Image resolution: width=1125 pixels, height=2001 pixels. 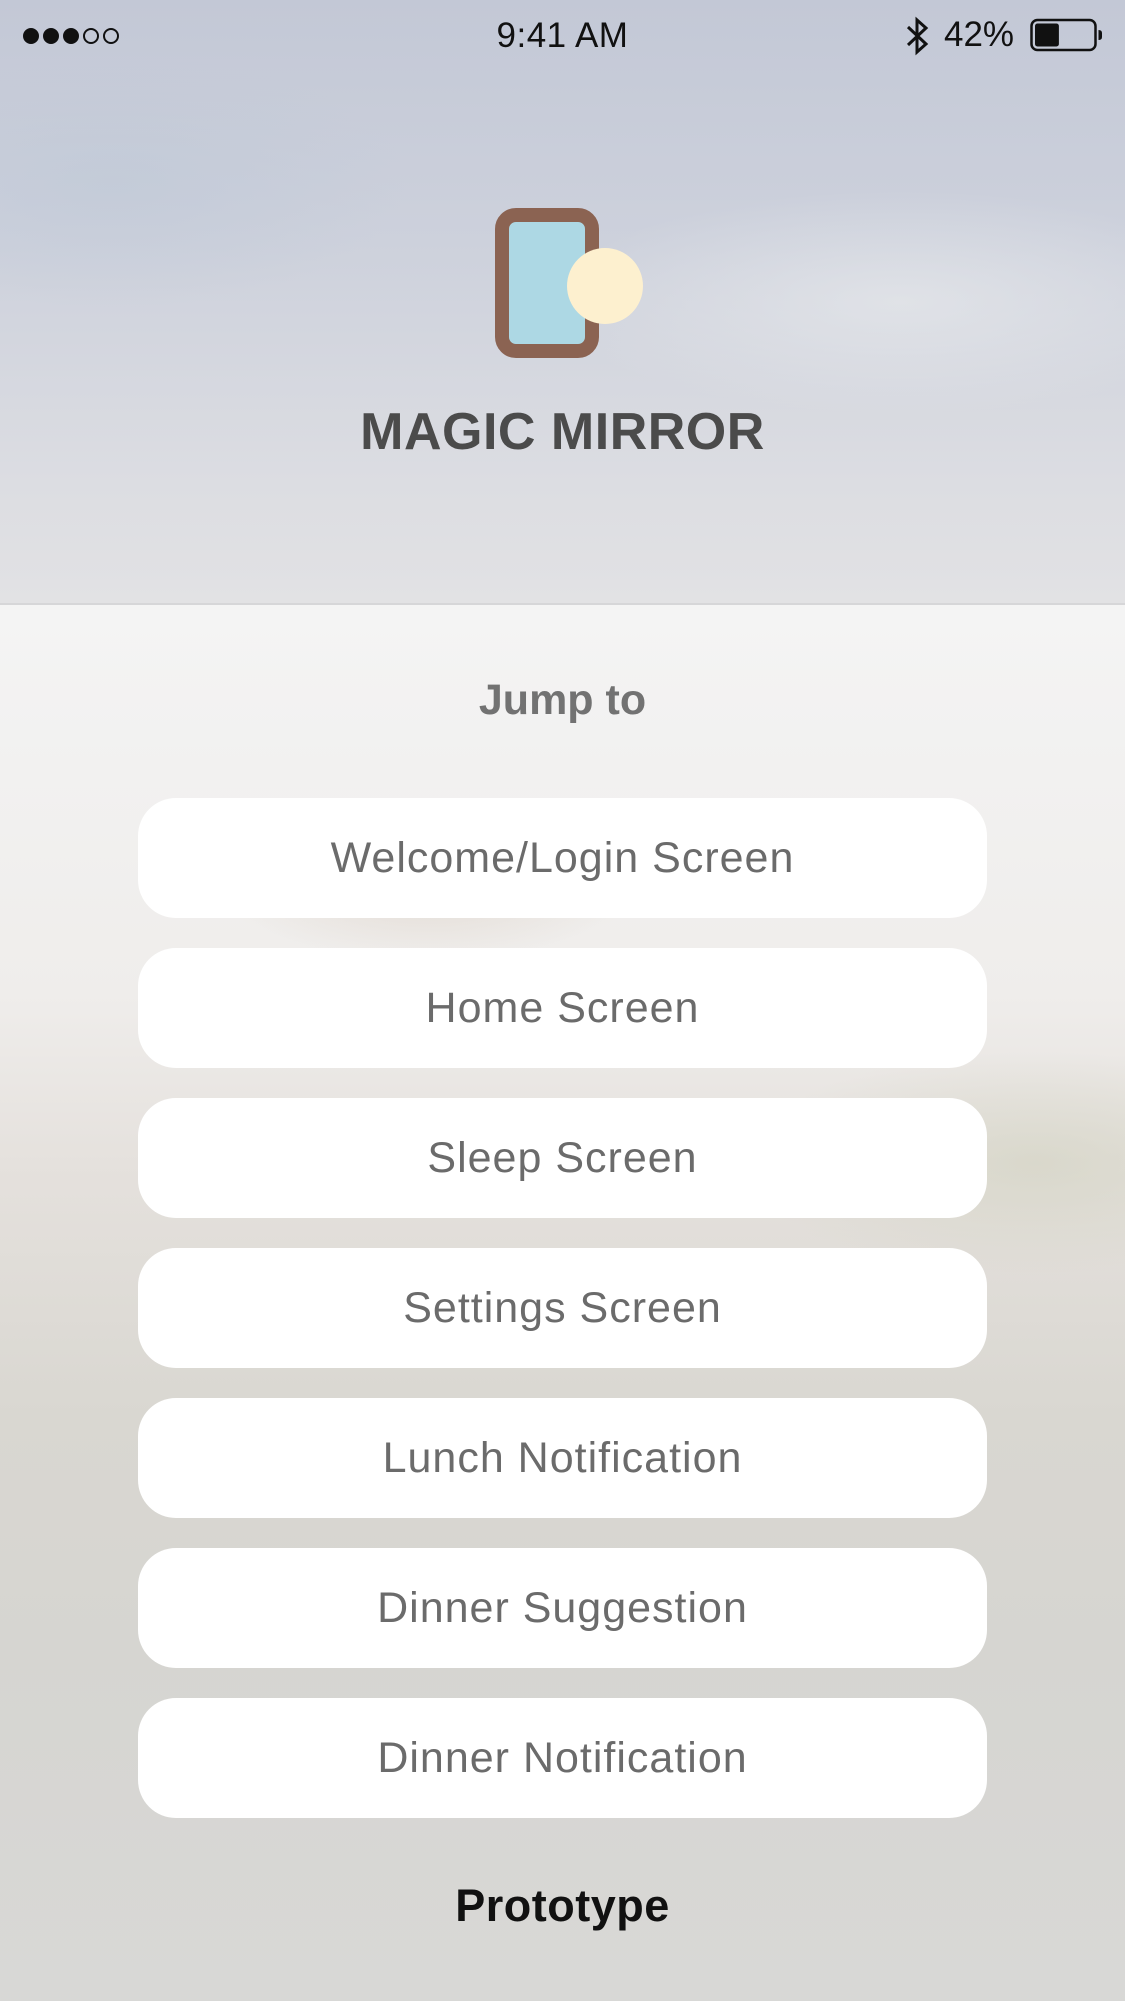 What do you see at coordinates (562, 36) in the screenshot?
I see `status-bar: 9:41 AM 42%` at bounding box center [562, 36].